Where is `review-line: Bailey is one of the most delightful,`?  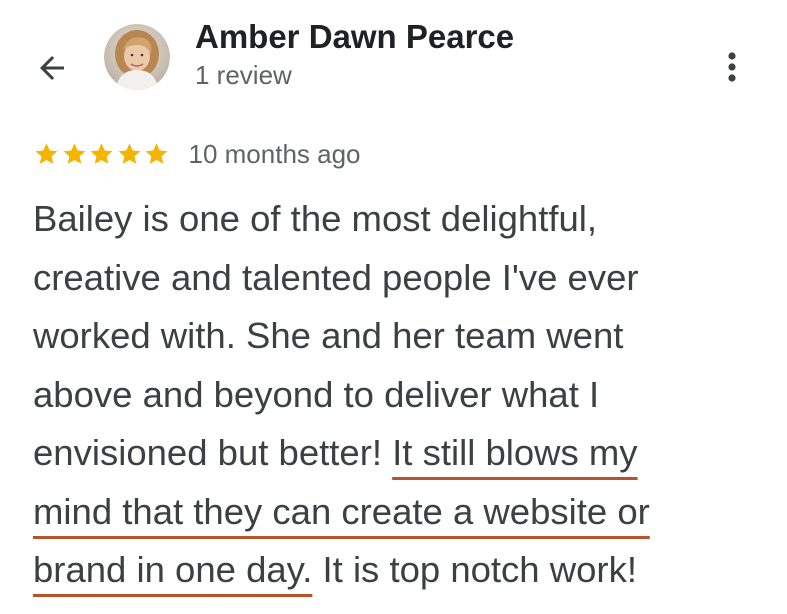 review-line: Bailey is one of the most delightful, is located at coordinates (403, 219).